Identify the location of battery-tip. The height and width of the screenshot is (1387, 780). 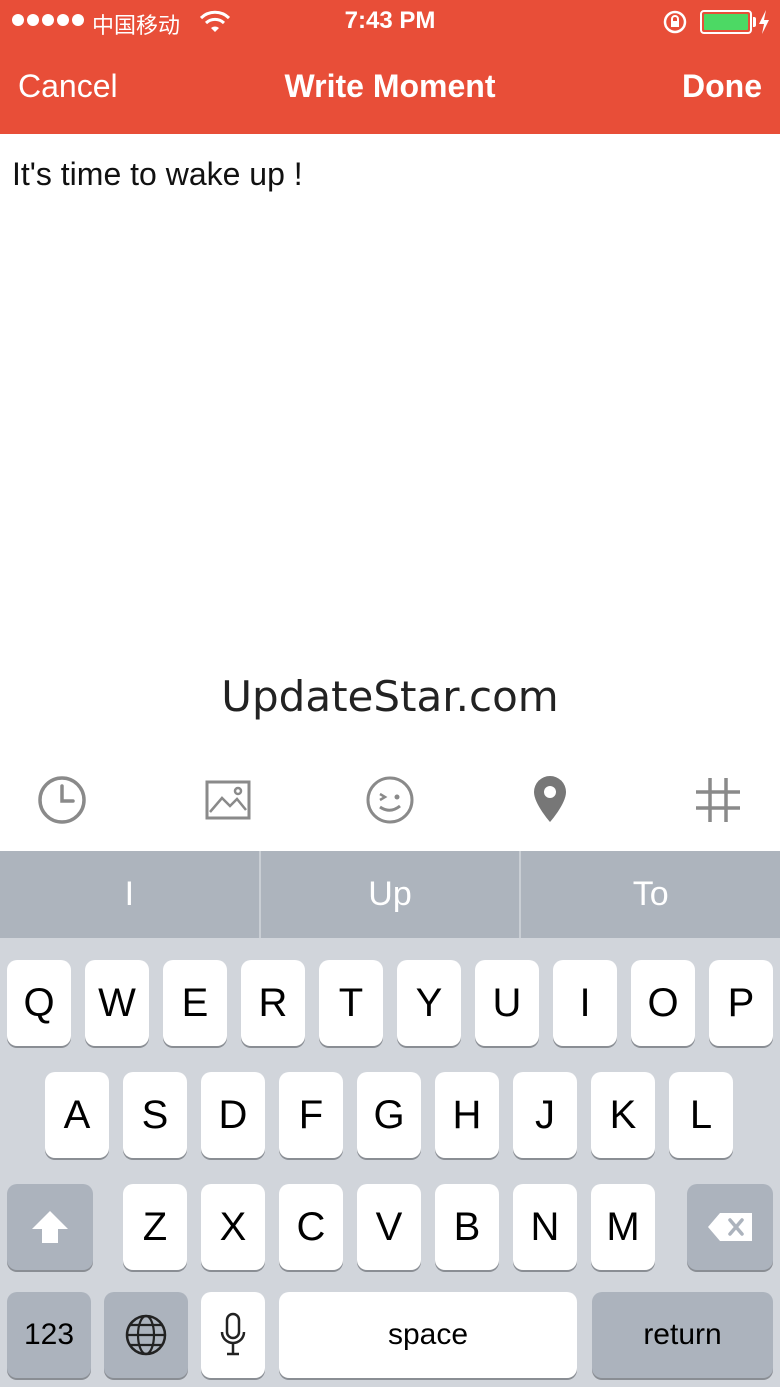
(754, 22).